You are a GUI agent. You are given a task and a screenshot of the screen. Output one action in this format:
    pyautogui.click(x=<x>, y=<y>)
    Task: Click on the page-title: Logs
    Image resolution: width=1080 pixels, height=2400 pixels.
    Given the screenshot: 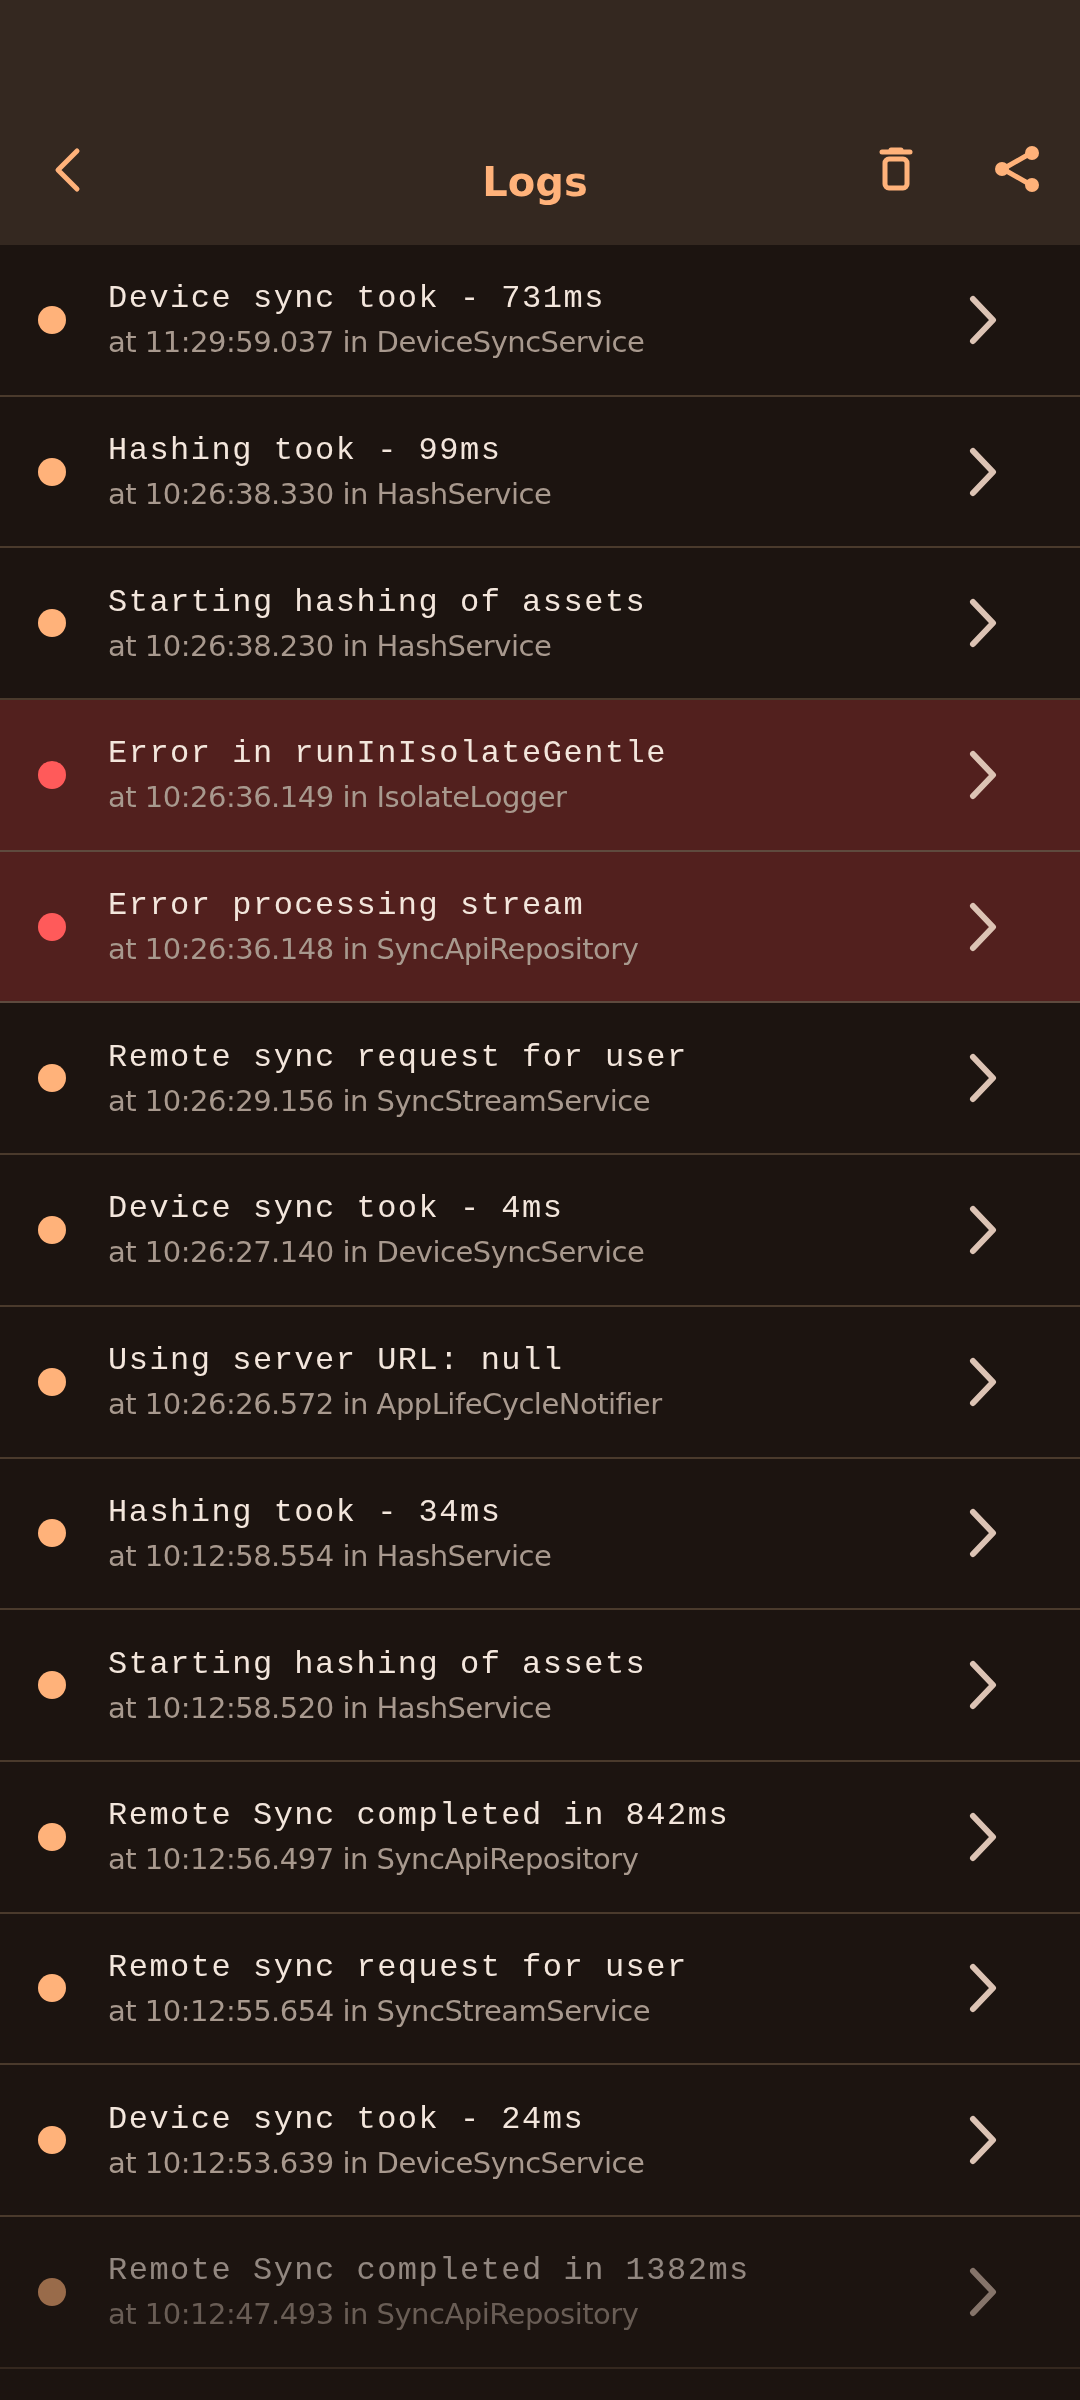 What is the action you would take?
    pyautogui.click(x=535, y=182)
    